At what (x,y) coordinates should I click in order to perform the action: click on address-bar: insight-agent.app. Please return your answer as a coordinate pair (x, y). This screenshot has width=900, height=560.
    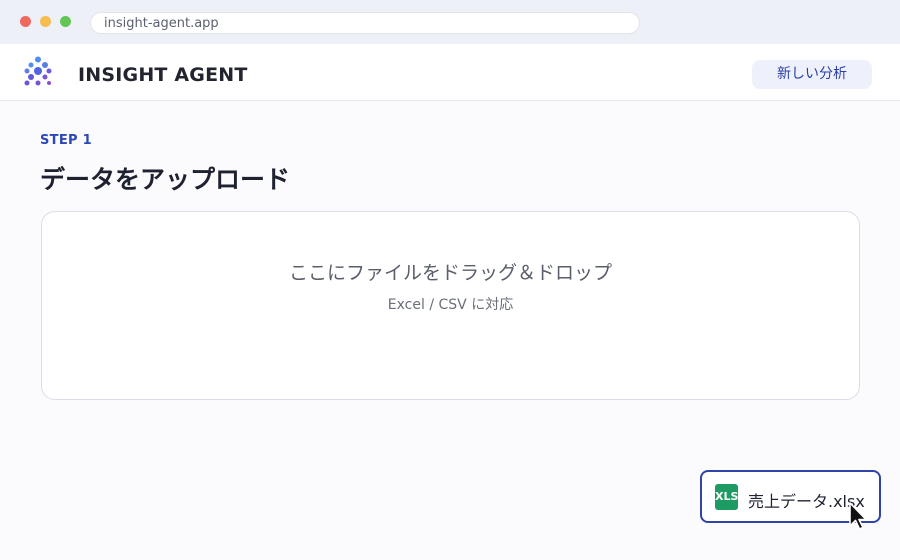
    Looking at the image, I should click on (365, 23).